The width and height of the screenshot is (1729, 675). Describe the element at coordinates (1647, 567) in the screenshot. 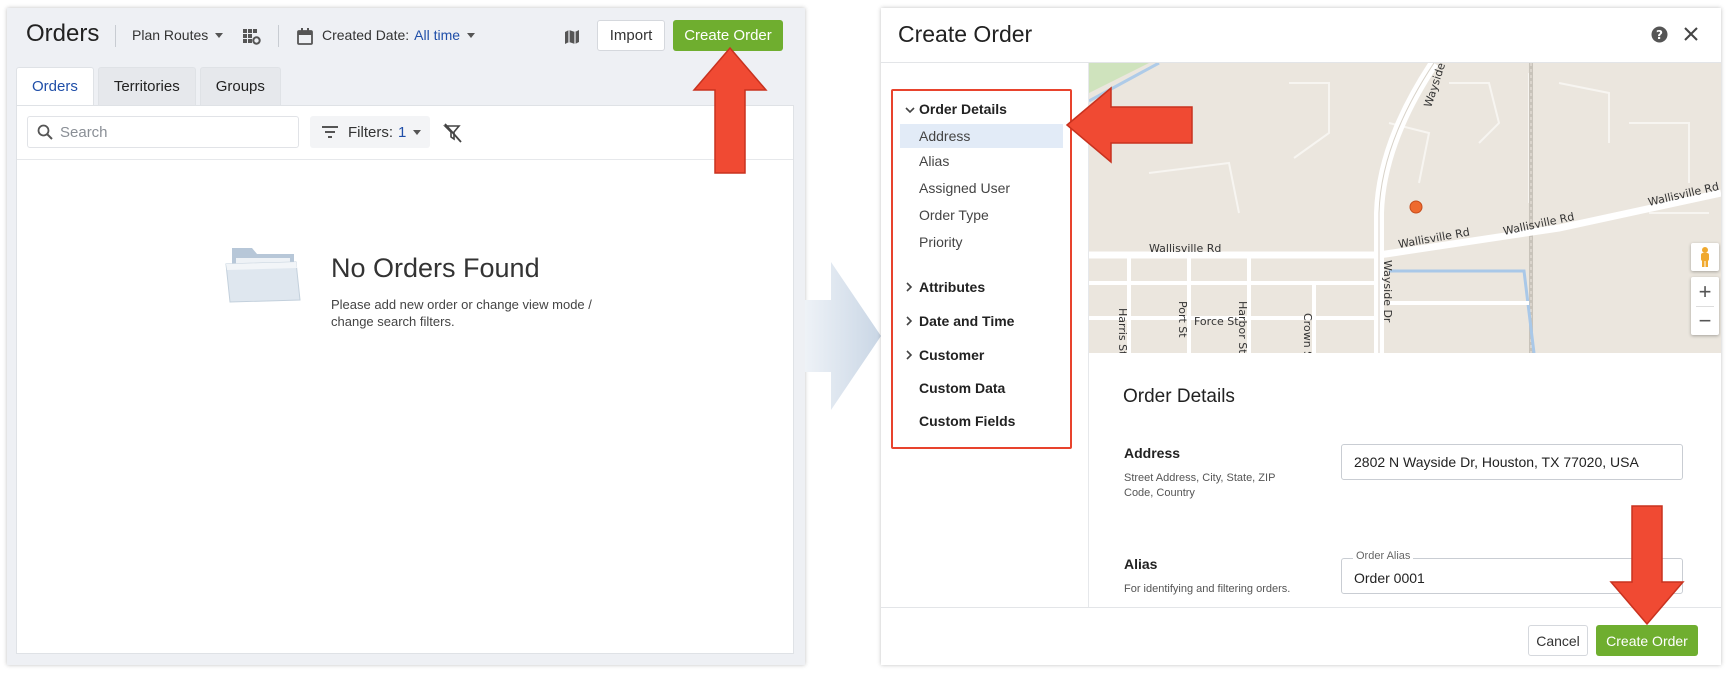

I see `arrow-down-icon` at that location.